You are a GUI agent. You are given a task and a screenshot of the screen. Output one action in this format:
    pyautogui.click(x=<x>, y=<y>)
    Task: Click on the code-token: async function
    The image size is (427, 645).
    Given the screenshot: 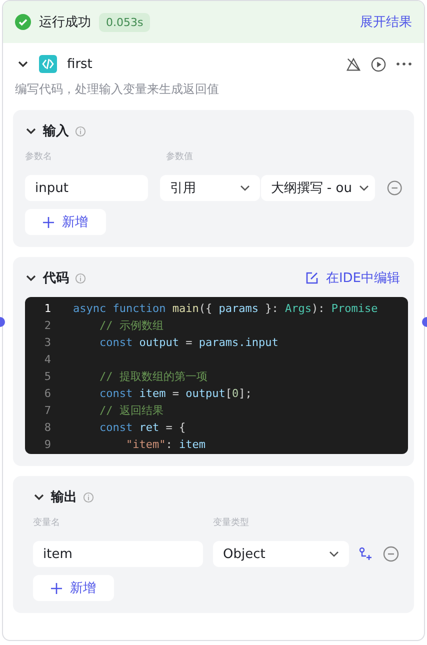 What is the action you would take?
    pyautogui.click(x=120, y=308)
    